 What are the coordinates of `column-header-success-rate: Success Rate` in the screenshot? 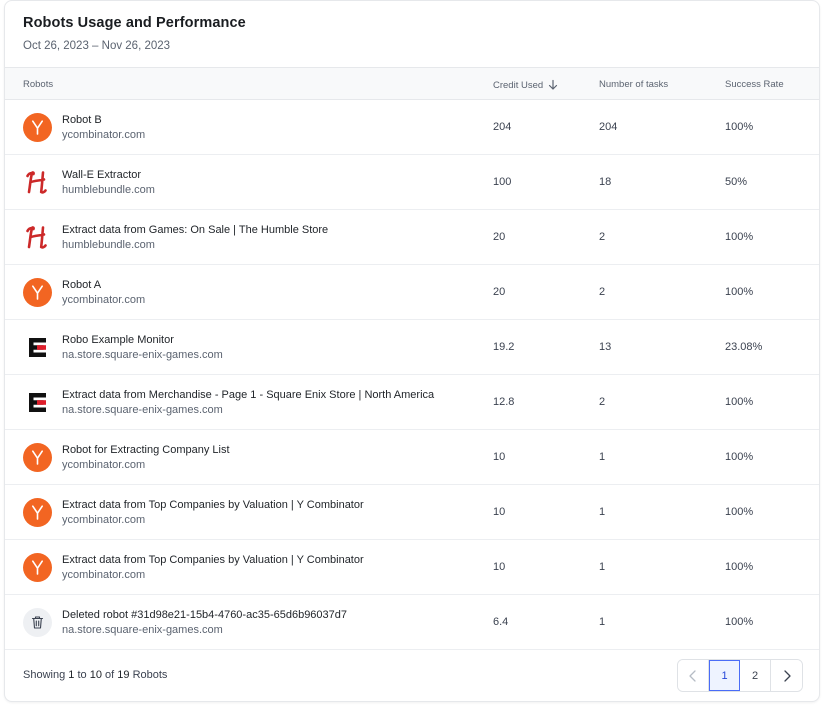 It's located at (754, 84).